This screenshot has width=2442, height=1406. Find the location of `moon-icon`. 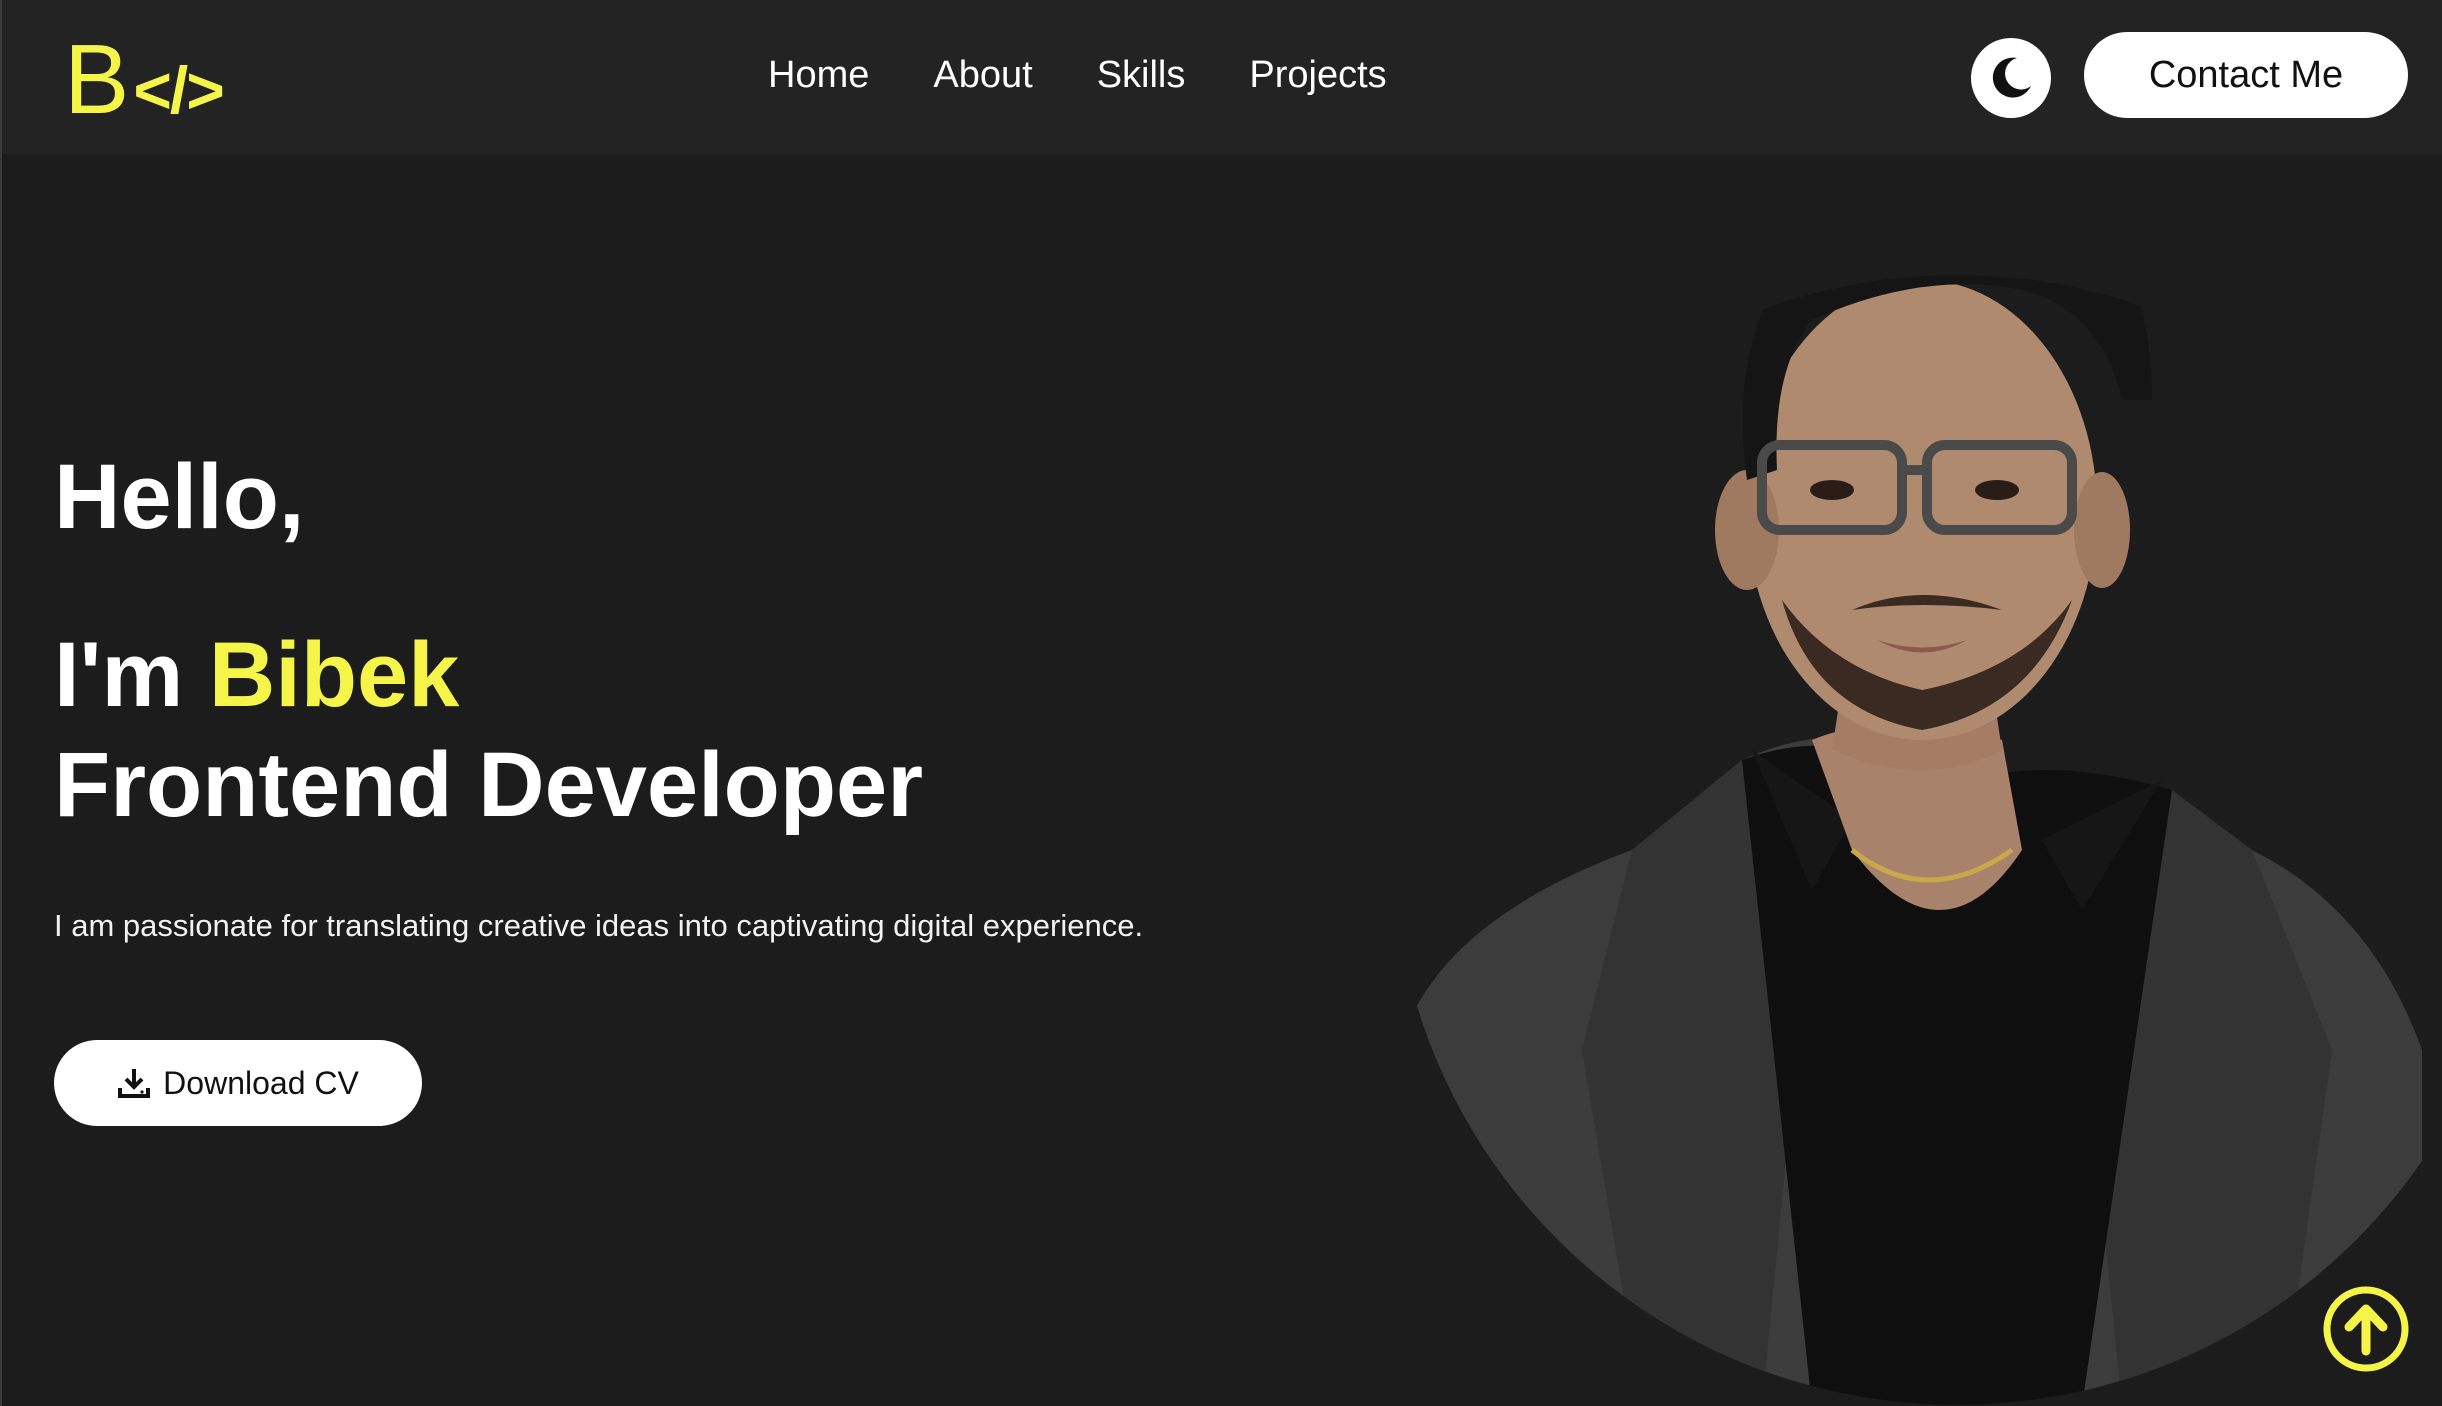

moon-icon is located at coordinates (2011, 77).